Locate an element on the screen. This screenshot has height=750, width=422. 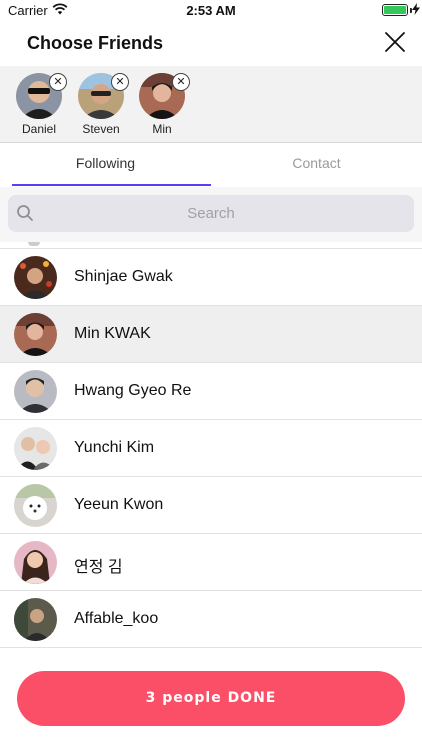
list-item: Min KWAK is located at coordinates (211, 333).